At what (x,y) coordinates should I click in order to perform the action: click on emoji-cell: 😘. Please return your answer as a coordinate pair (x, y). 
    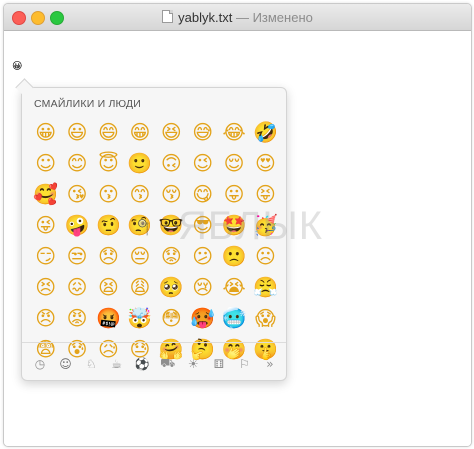
    Looking at the image, I should click on (76, 193).